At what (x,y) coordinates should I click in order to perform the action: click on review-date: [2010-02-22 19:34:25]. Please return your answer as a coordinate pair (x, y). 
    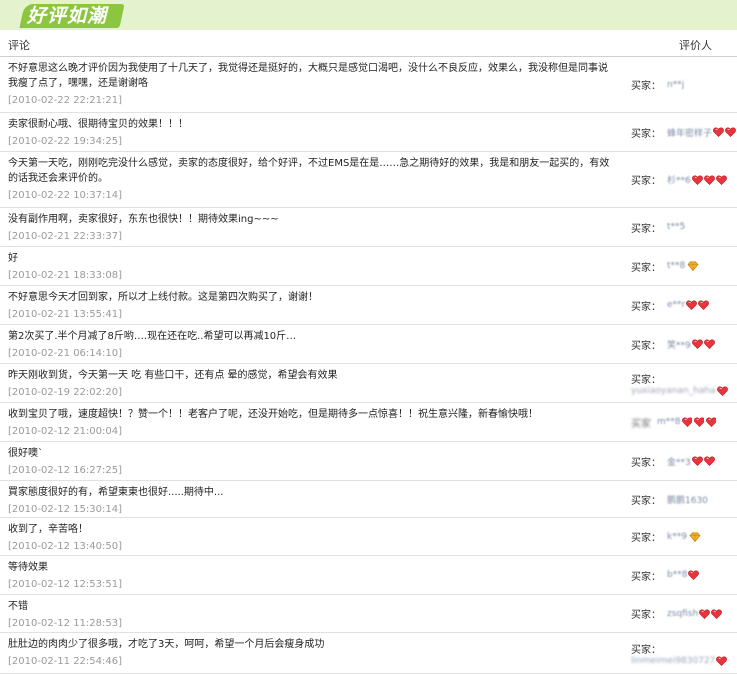
    Looking at the image, I should click on (65, 141).